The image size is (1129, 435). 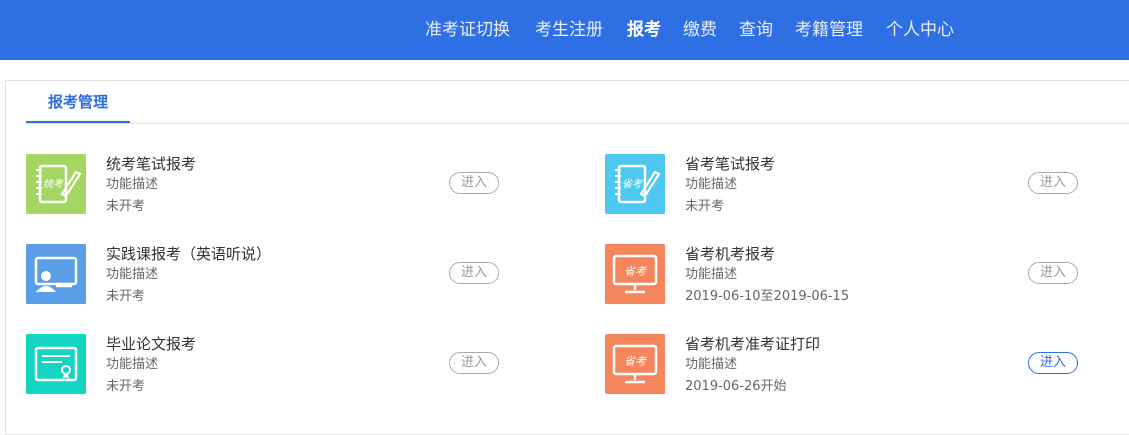 I want to click on nav-query: 查询, so click(x=756, y=30).